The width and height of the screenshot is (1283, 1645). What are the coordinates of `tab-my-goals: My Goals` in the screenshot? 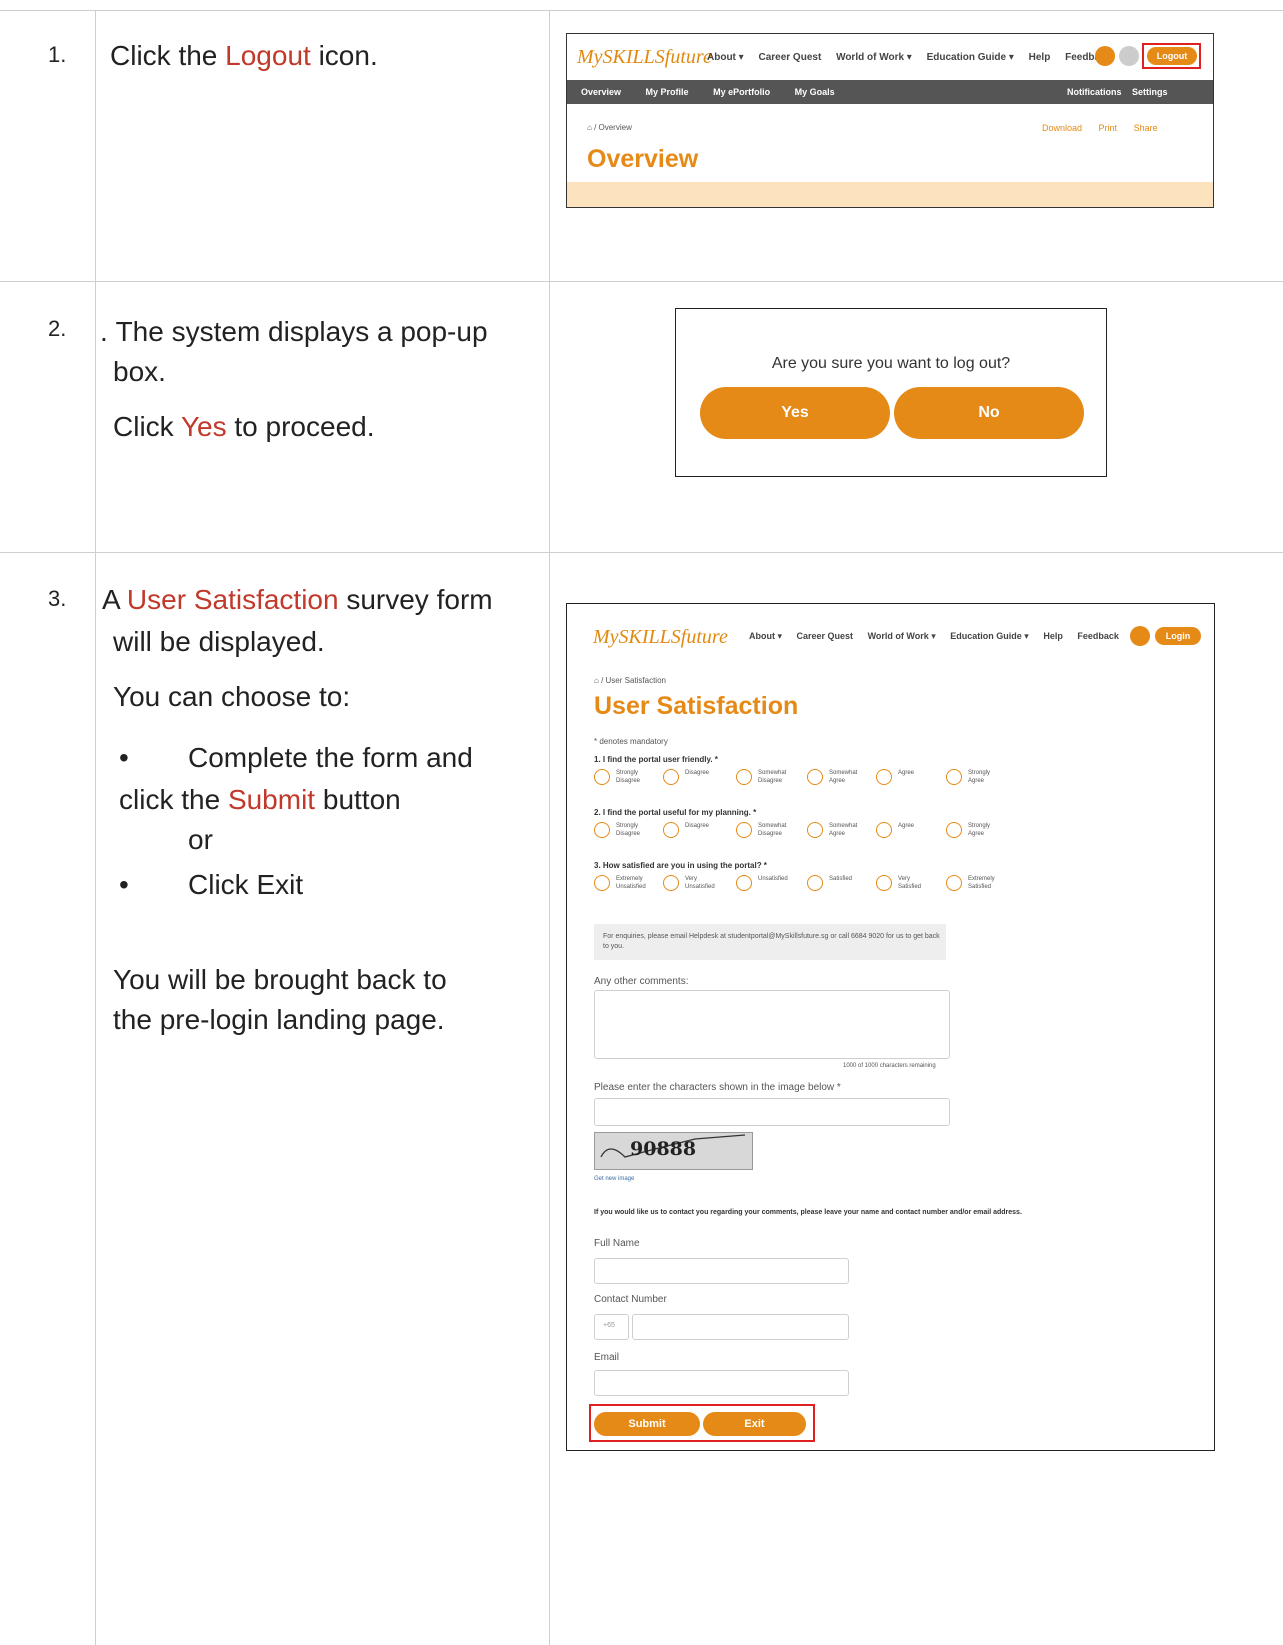 It's located at (815, 92).